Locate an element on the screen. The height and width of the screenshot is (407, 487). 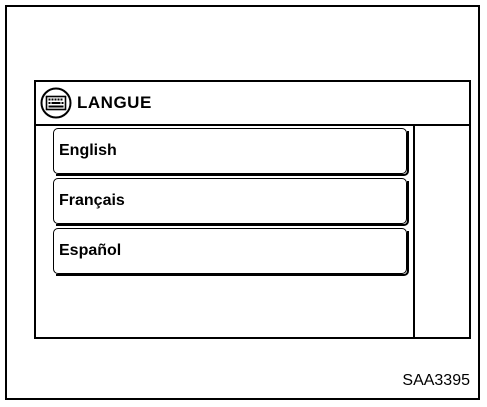
title-bar: LANGUE is located at coordinates (252, 104).